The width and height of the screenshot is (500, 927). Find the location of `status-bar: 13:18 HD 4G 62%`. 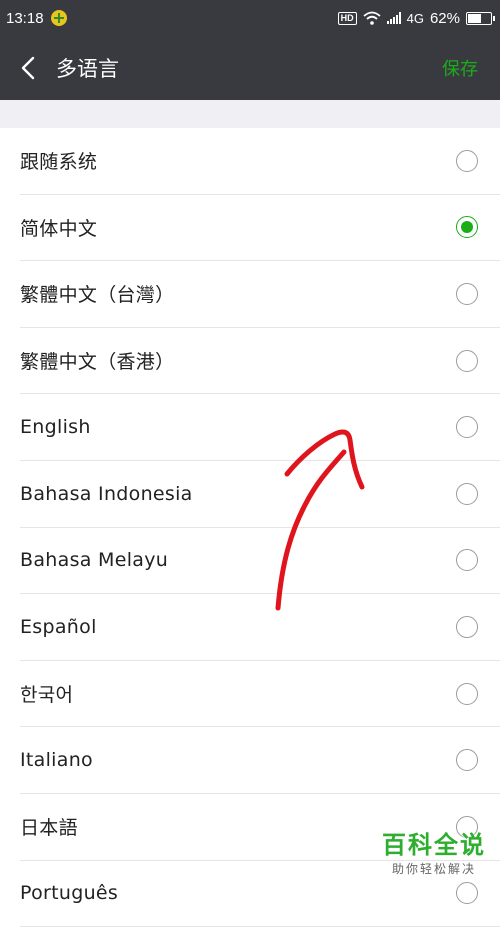

status-bar: 13:18 HD 4G 62% is located at coordinates (250, 18).